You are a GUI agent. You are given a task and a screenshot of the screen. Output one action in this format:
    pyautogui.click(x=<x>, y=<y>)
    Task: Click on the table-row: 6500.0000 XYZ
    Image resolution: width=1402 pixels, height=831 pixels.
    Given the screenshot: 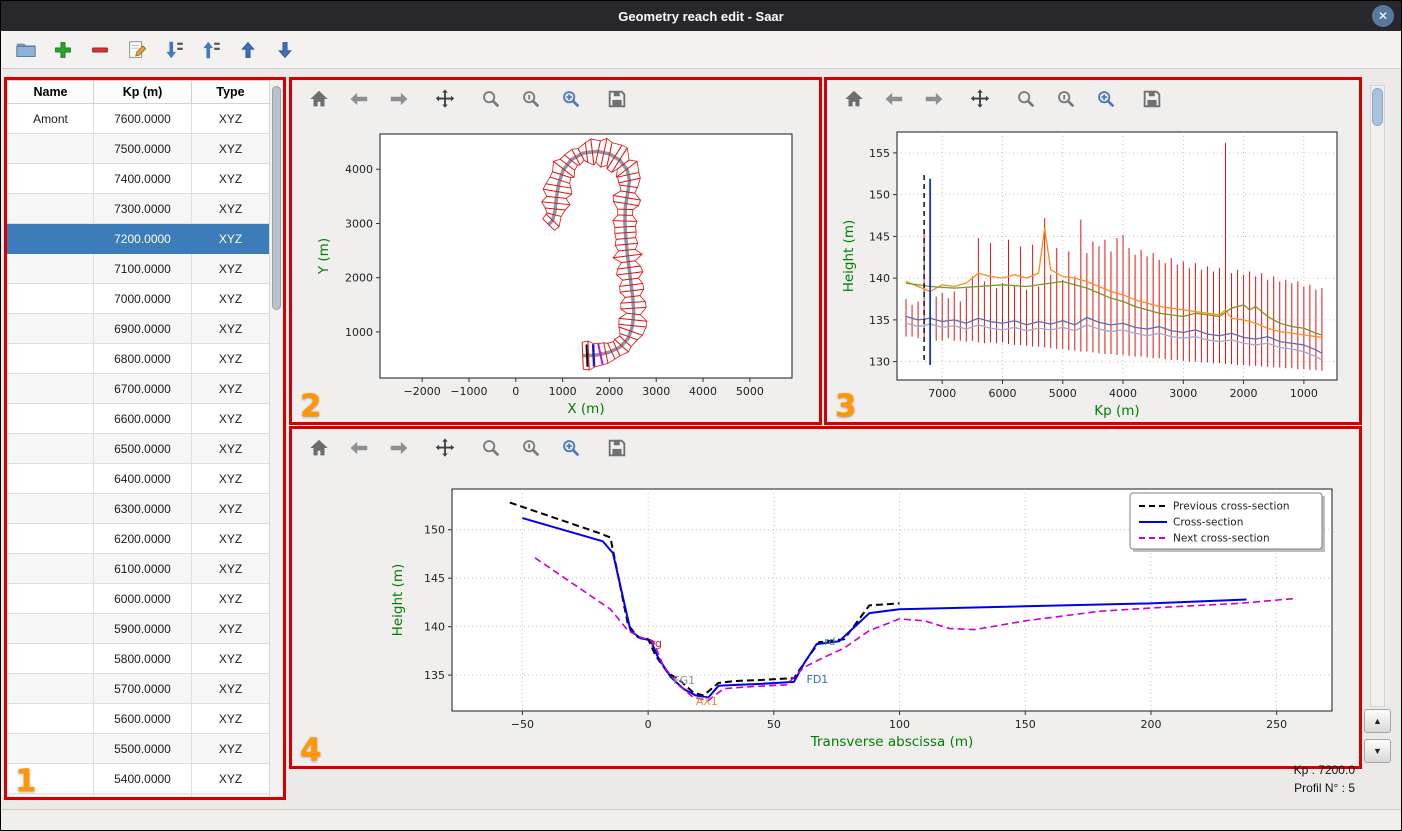 What is the action you would take?
    pyautogui.click(x=138, y=448)
    